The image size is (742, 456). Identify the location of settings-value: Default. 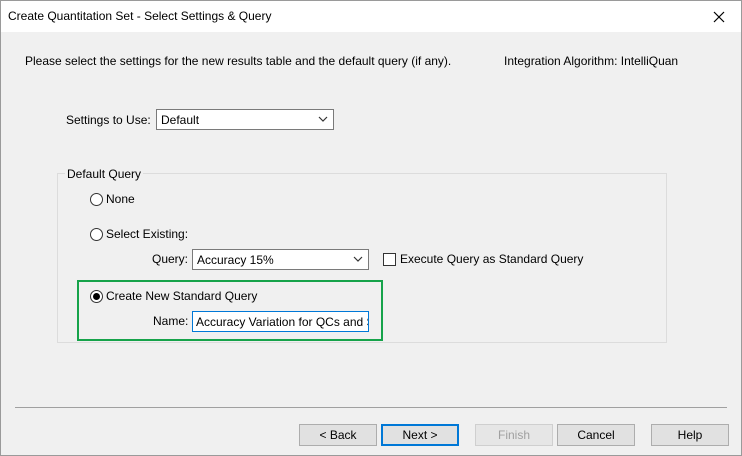
(180, 120).